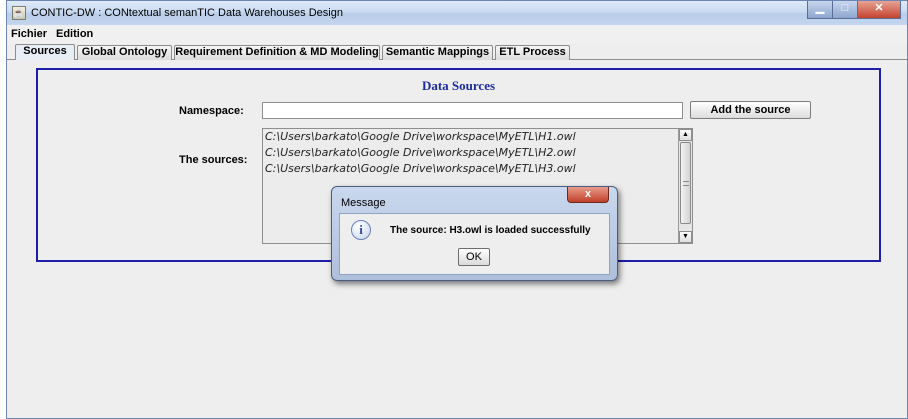  Describe the element at coordinates (457, 34) in the screenshot. I see `menu-bar: Fichier Edition` at that location.